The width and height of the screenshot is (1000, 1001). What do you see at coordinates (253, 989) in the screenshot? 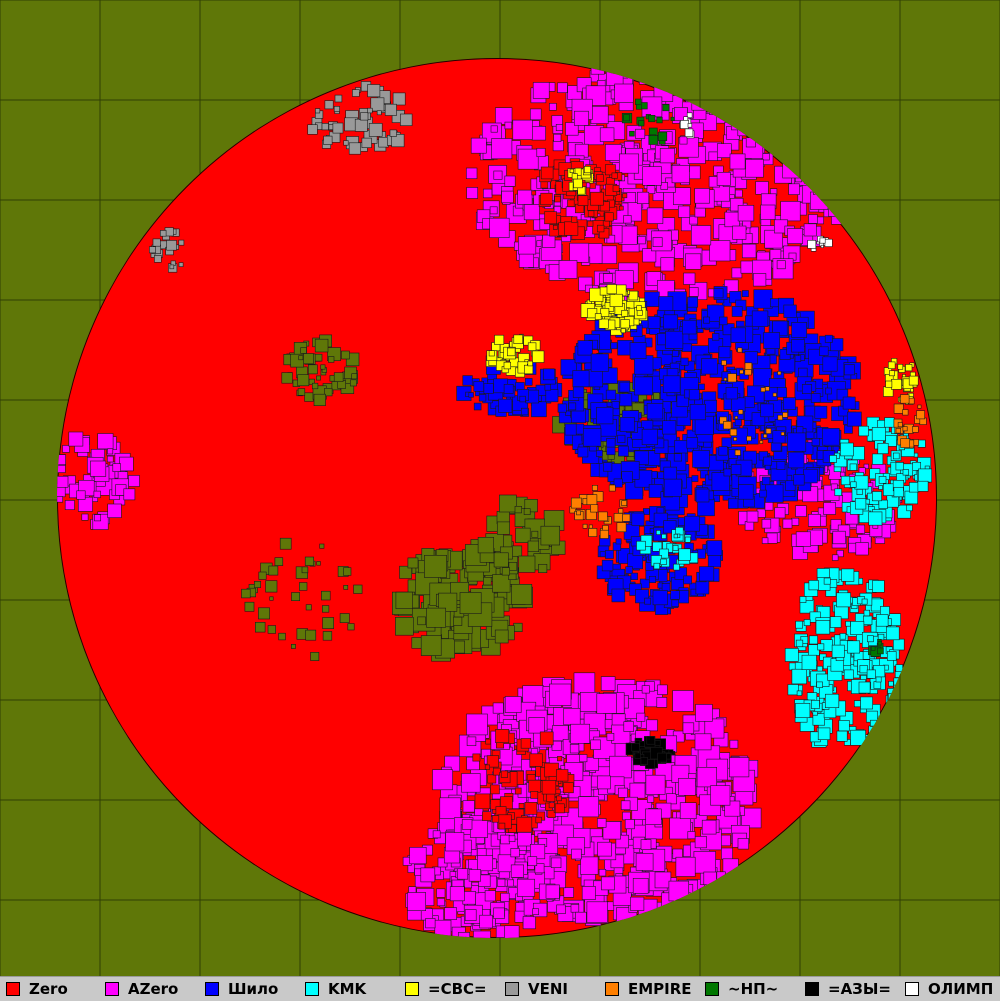
I see `legend-label-shilo: Шило` at bounding box center [253, 989].